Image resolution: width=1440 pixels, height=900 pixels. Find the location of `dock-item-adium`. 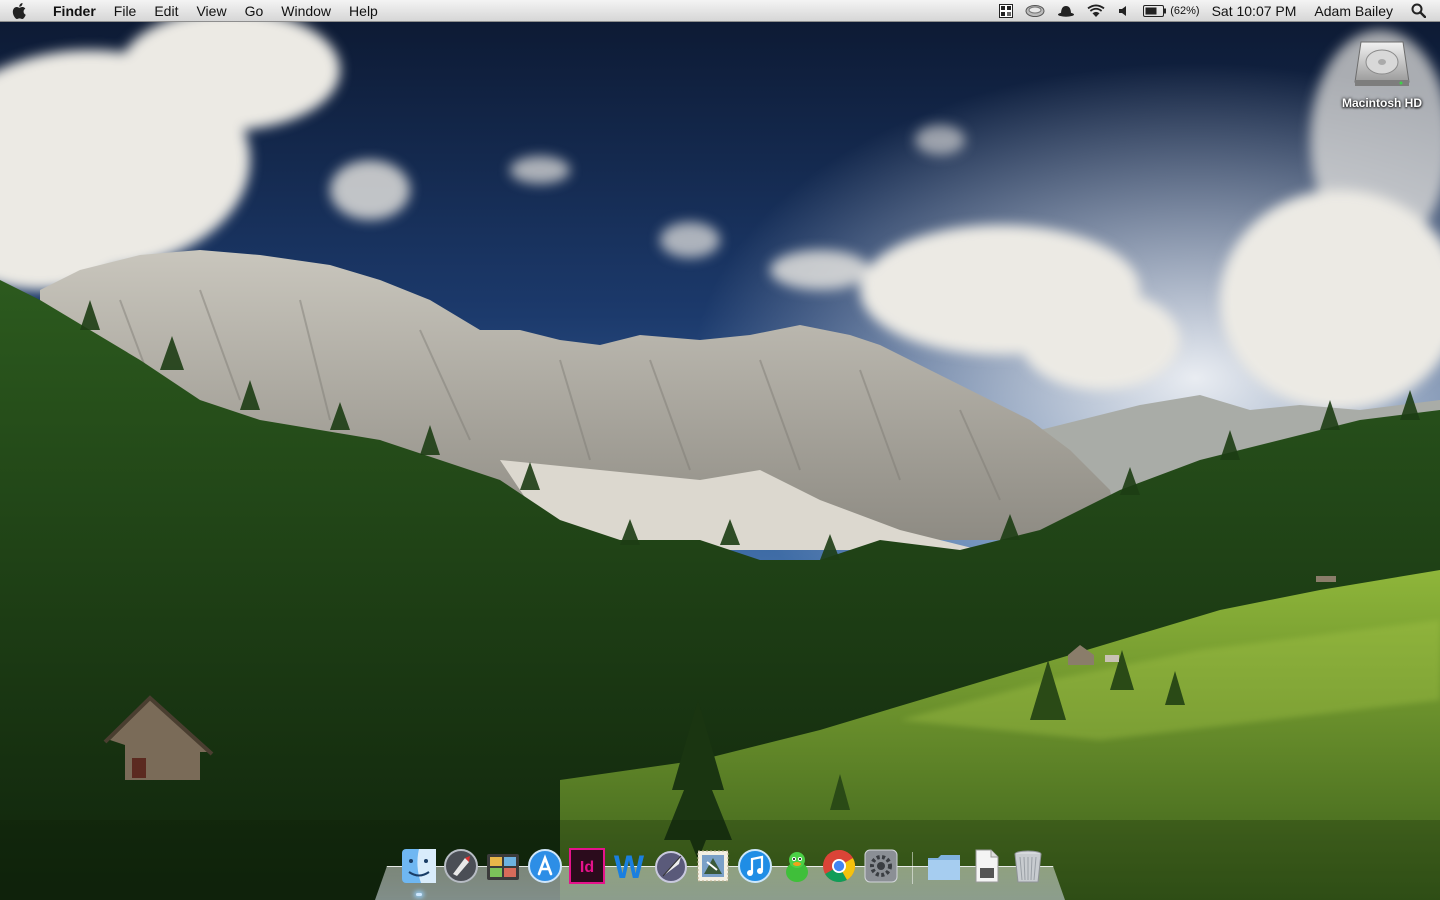

dock-item-adium is located at coordinates (797, 866).